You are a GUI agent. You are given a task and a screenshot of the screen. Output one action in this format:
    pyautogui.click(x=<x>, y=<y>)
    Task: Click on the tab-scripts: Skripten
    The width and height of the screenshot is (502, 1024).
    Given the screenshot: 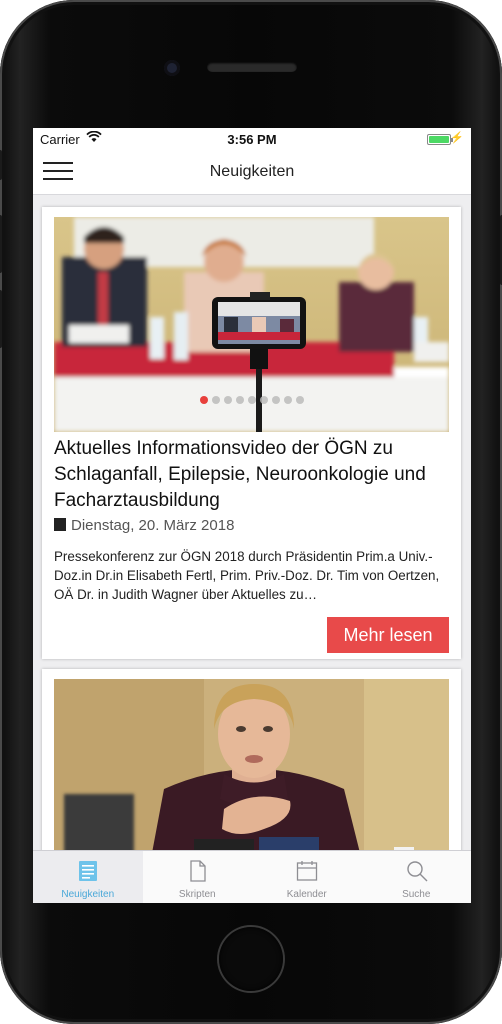 What is the action you would take?
    pyautogui.click(x=198, y=877)
    